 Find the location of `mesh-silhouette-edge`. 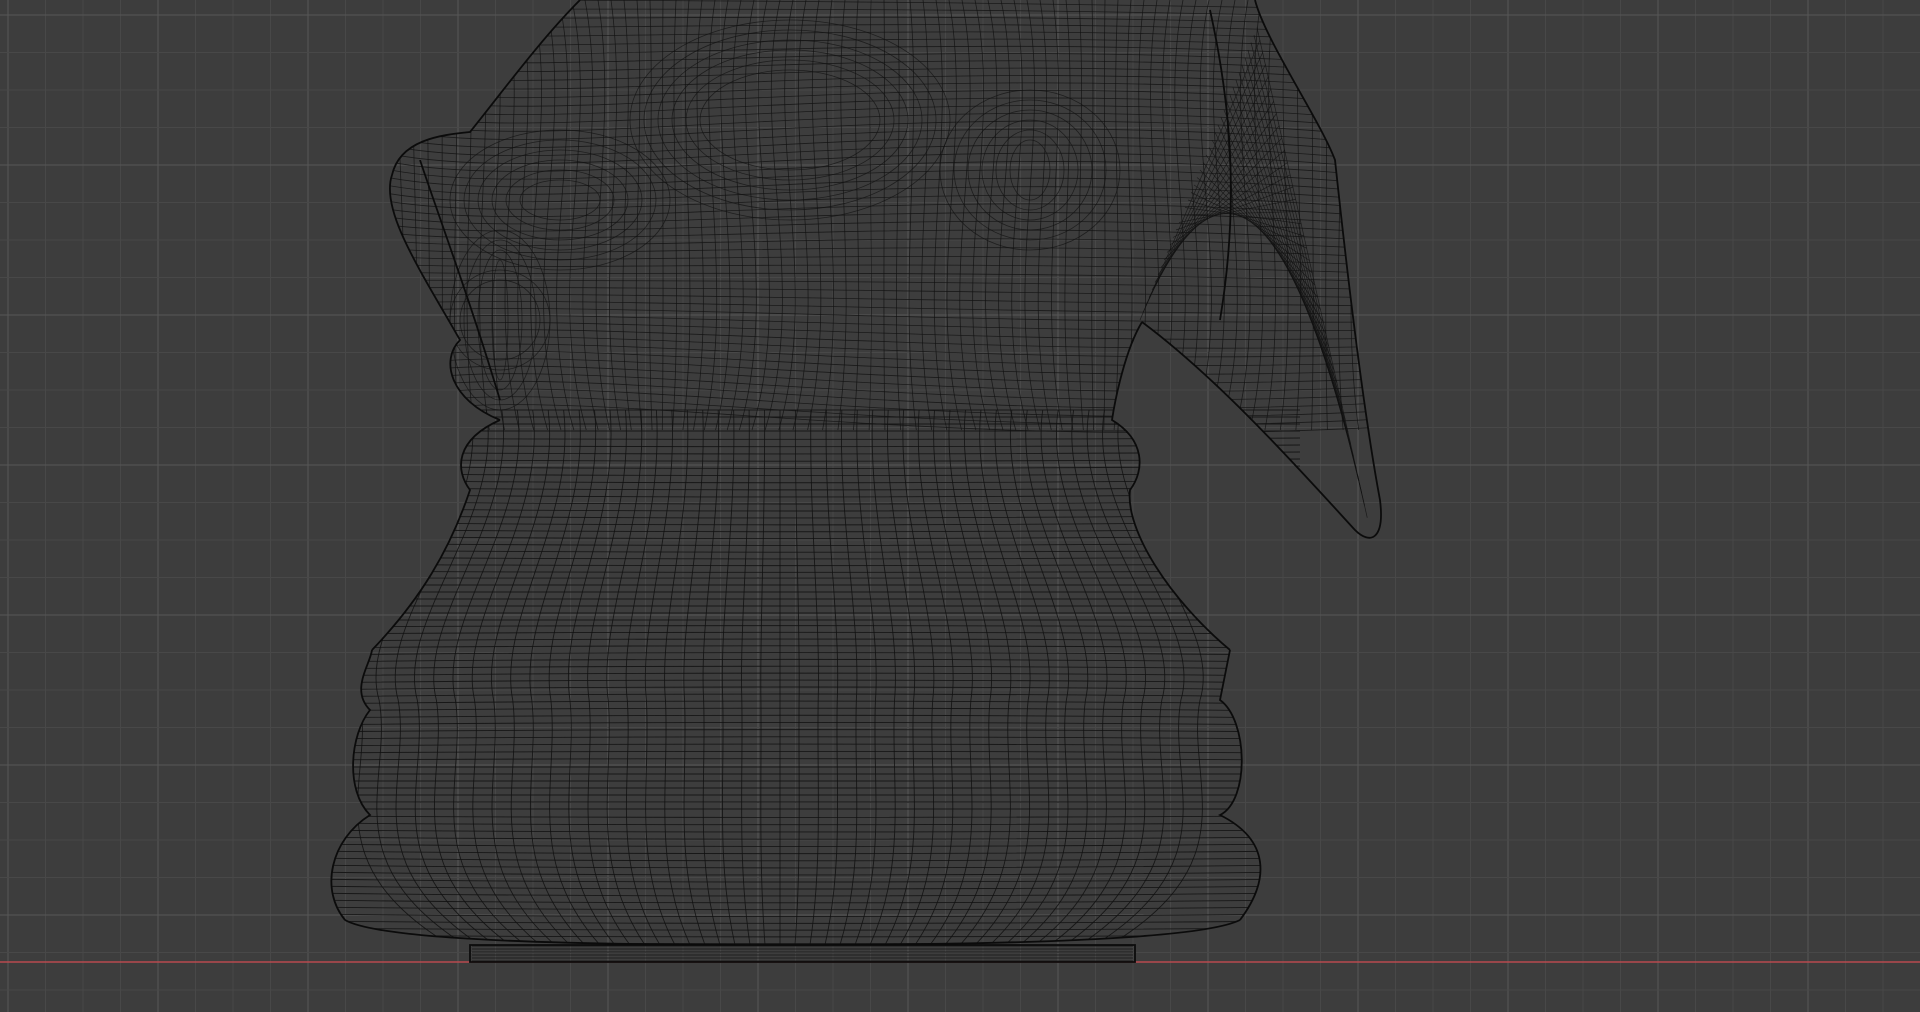

mesh-silhouette-edge is located at coordinates (802, 953).